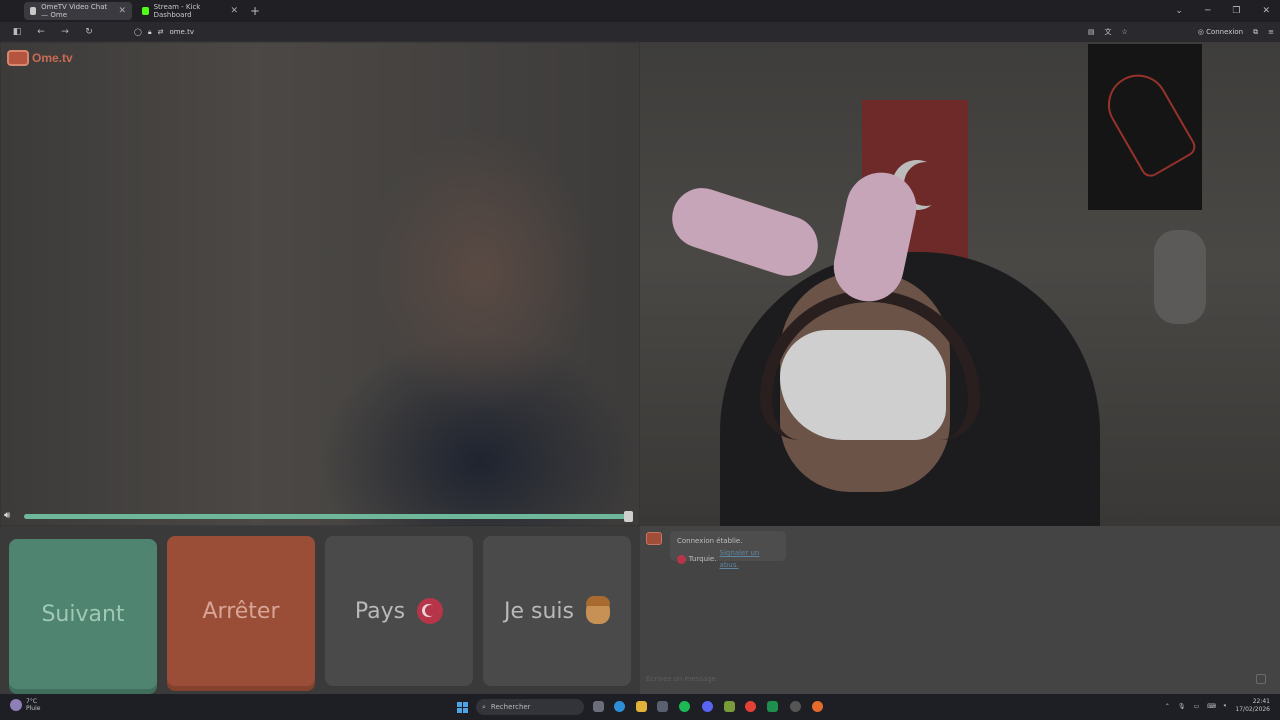 This screenshot has height=720, width=1280. I want to click on weather-temp: 7°C, so click(32, 701).